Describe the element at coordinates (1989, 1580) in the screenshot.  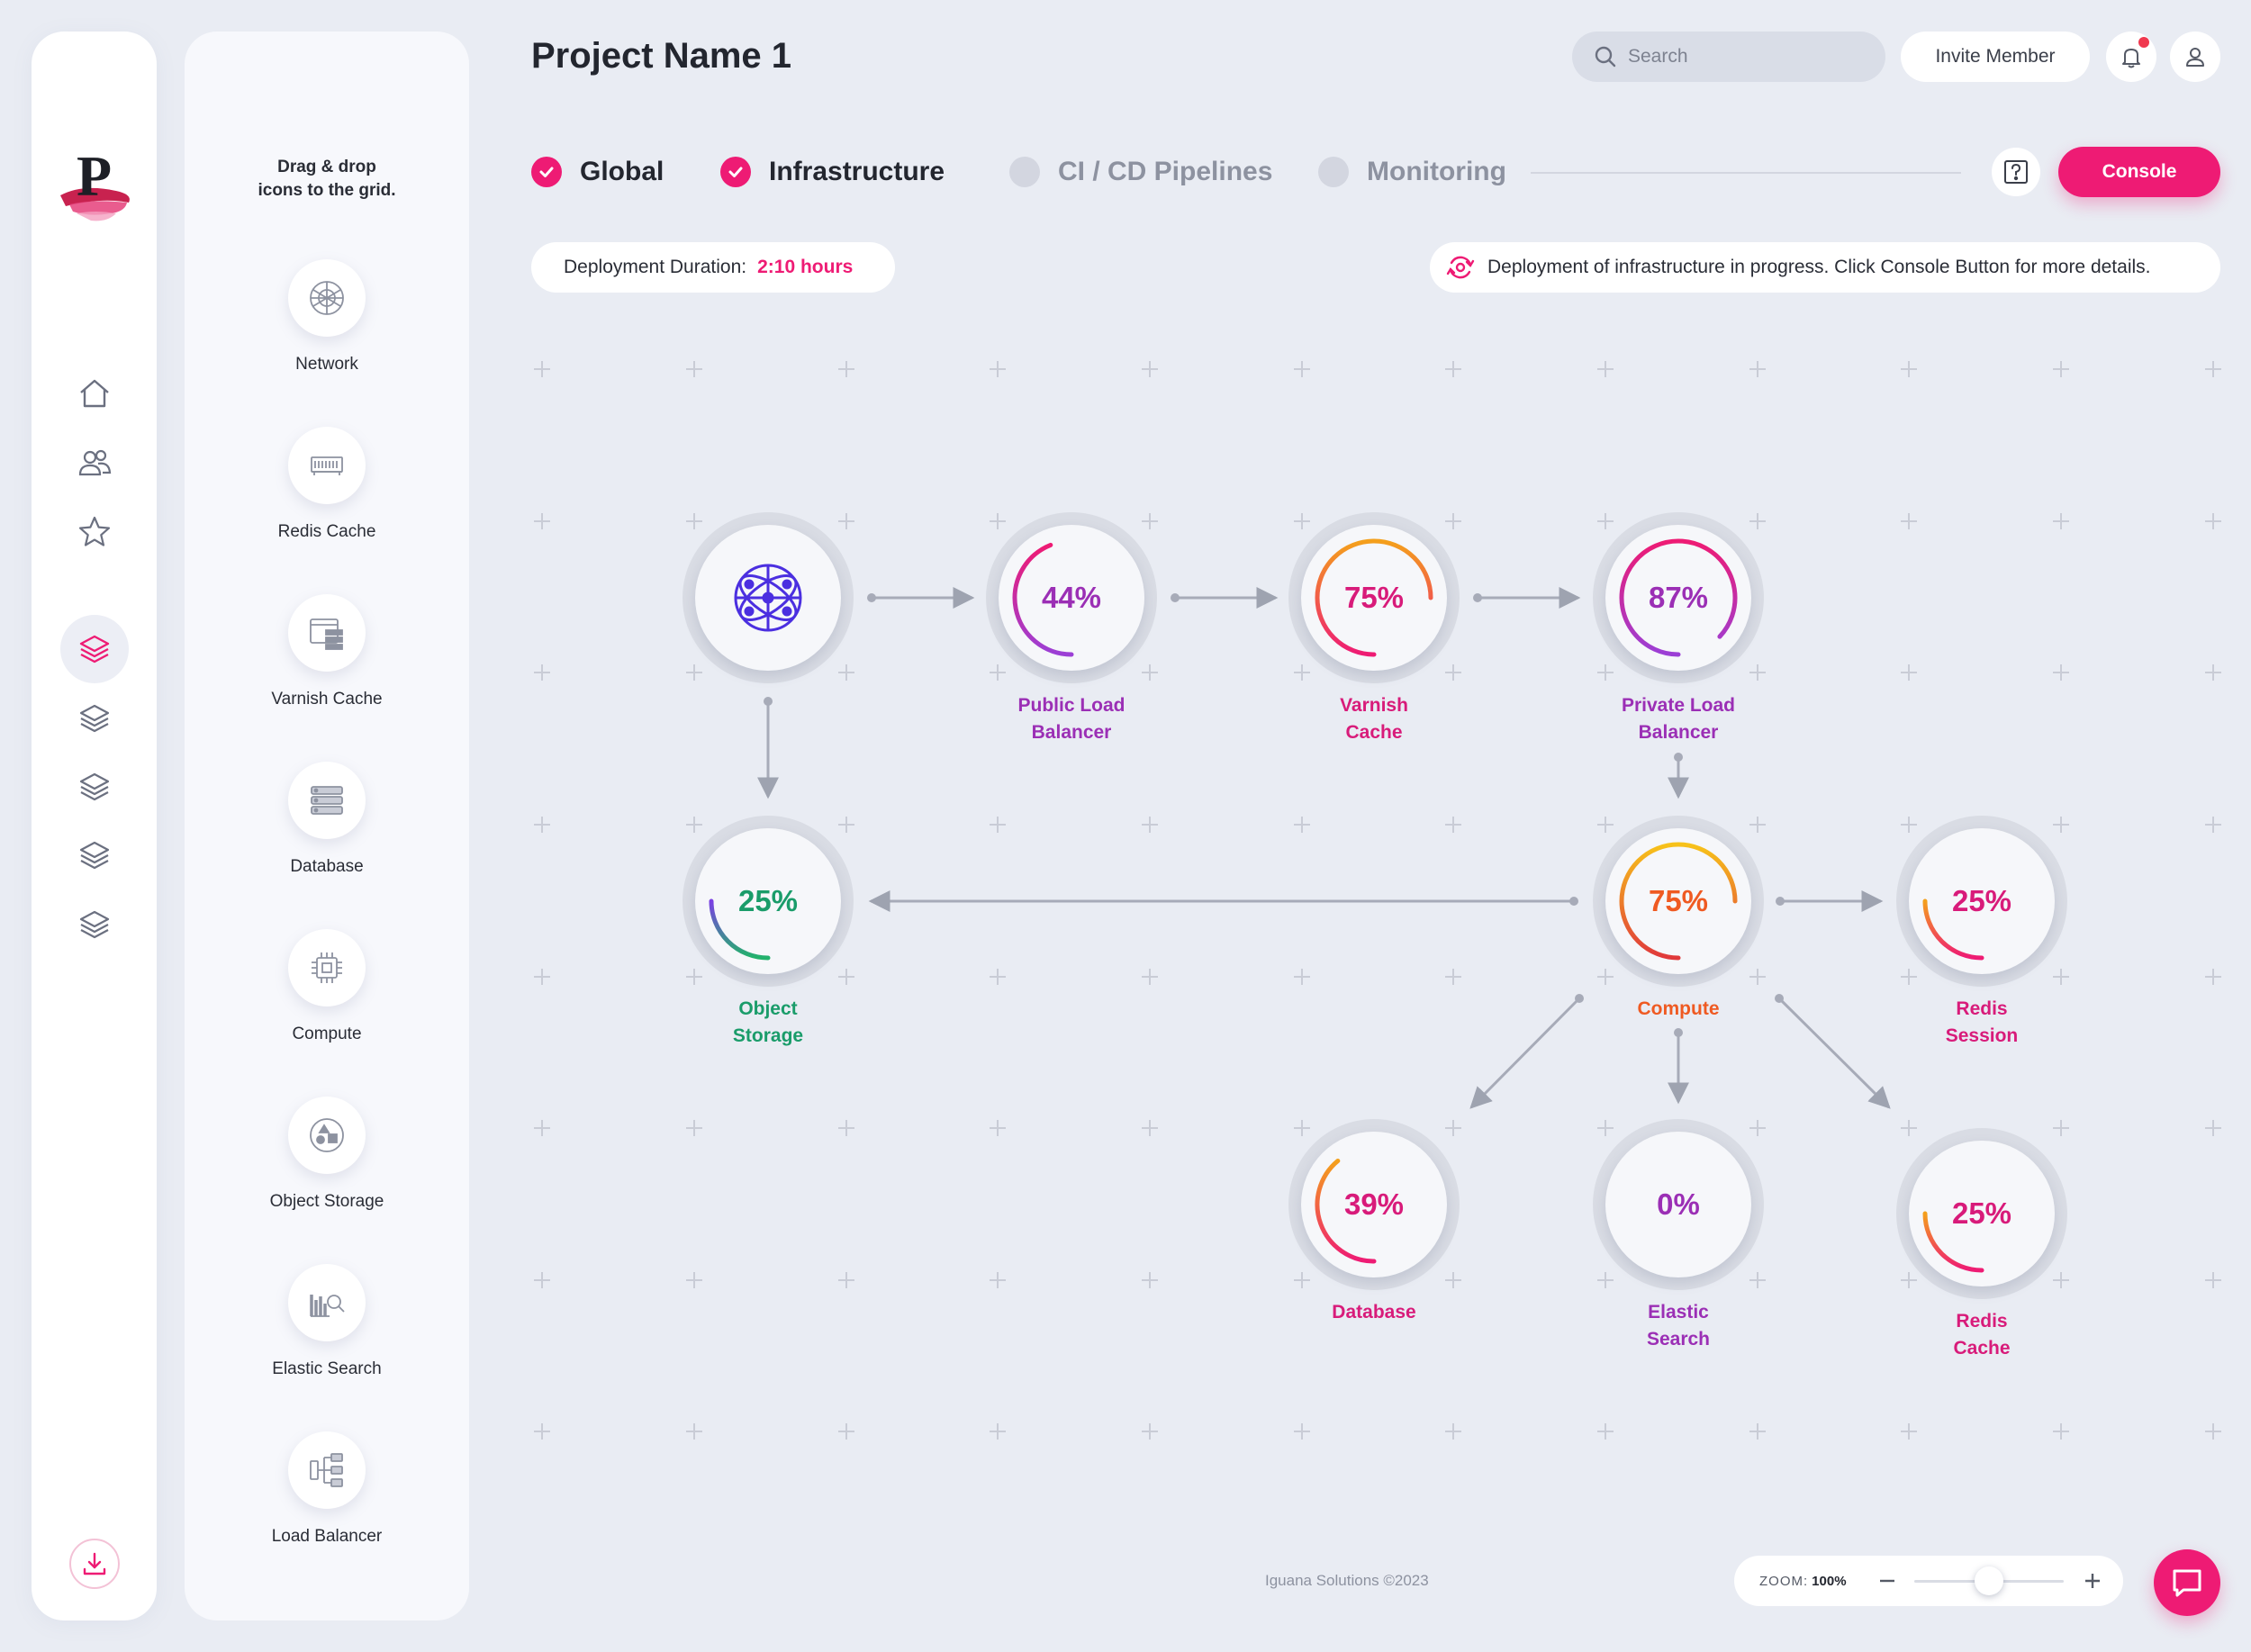
I see `zoom-slider-handle` at that location.